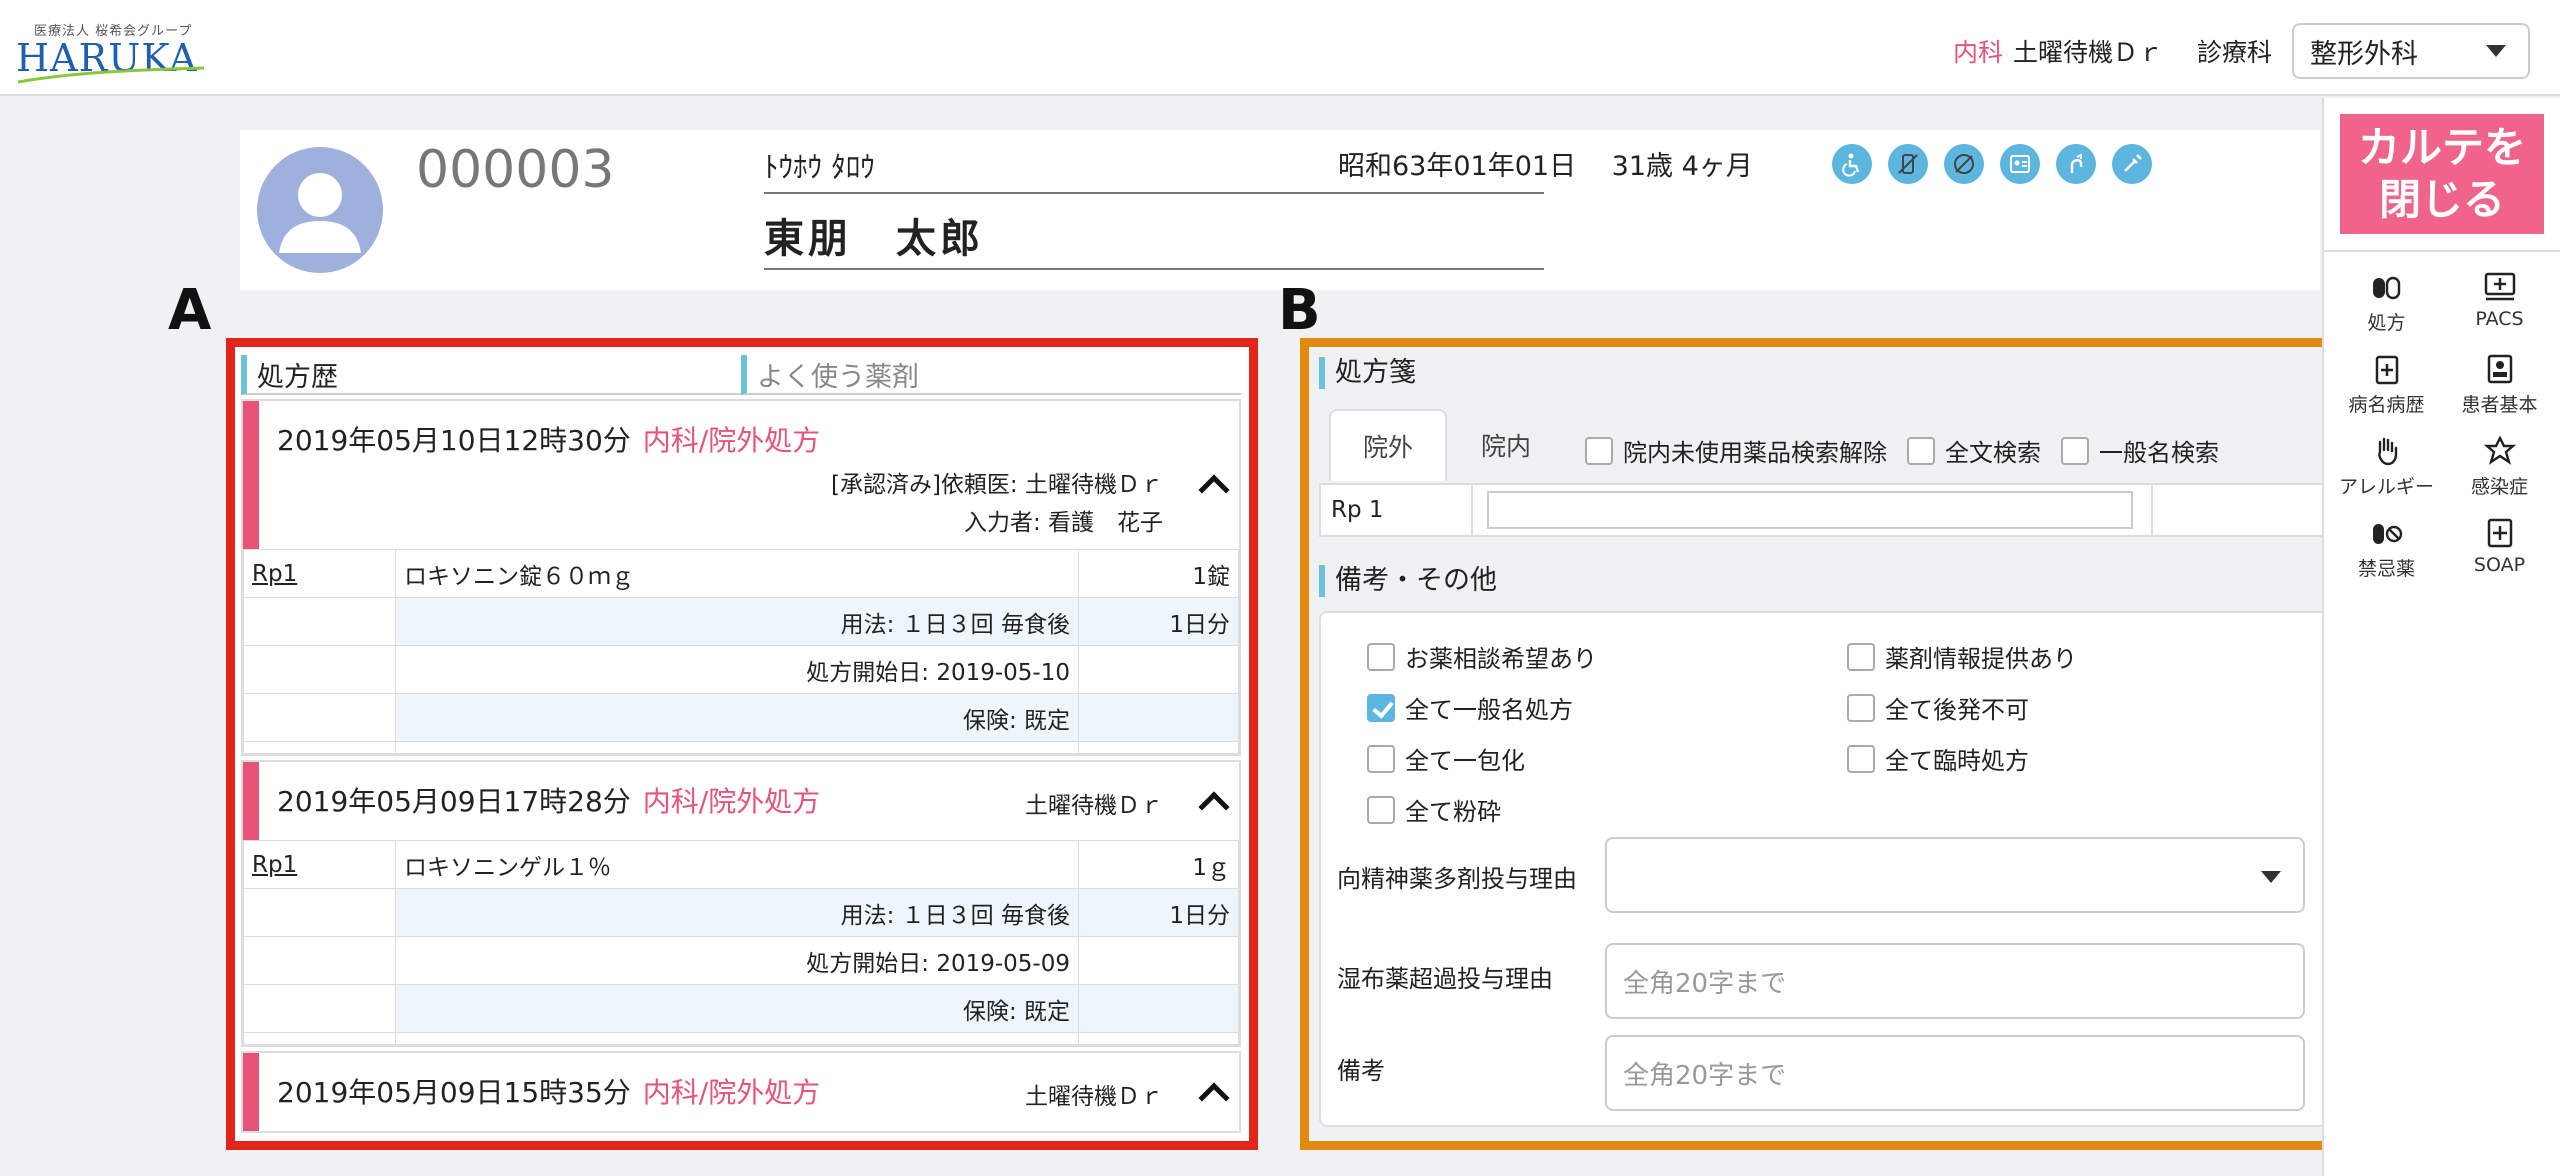 Image resolution: width=2560 pixels, height=1176 pixels. Describe the element at coordinates (491, 375) in the screenshot. I see `tab-prescription-history: 処方歴` at that location.